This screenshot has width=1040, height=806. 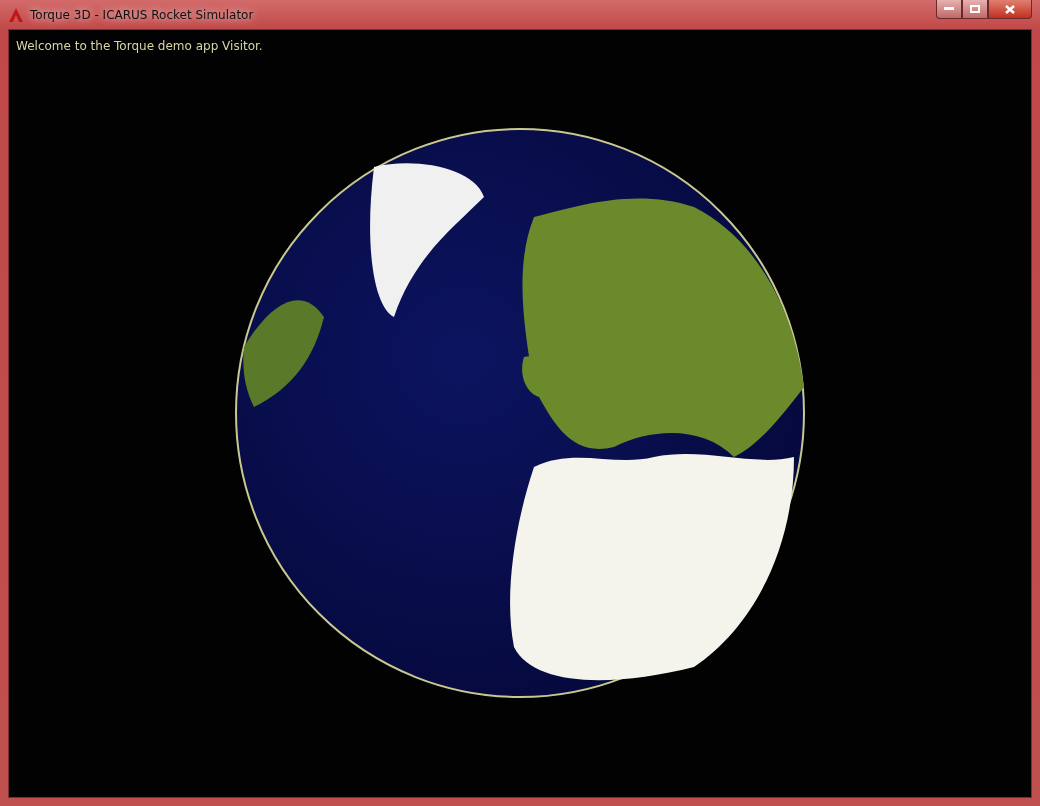 What do you see at coordinates (142, 14) in the screenshot?
I see `window-title: Torque 3D - ICARUS Rocket Simulator` at bounding box center [142, 14].